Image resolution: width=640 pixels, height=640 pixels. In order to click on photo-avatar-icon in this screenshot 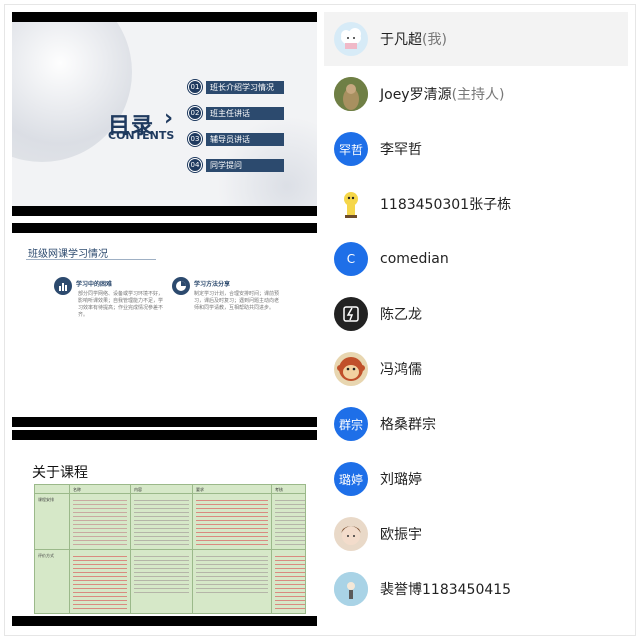, I will do `click(351, 94)`.